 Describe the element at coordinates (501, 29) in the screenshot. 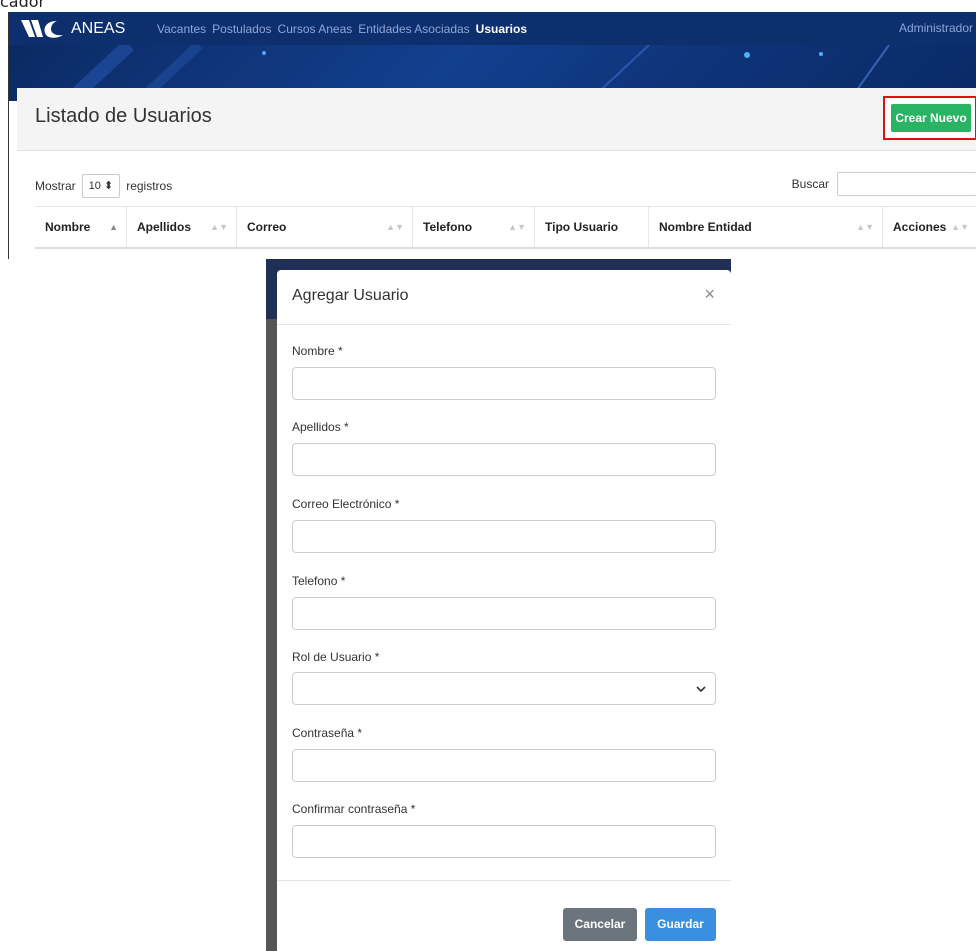

I see `nav-link-usuarios: Usuarios` at that location.